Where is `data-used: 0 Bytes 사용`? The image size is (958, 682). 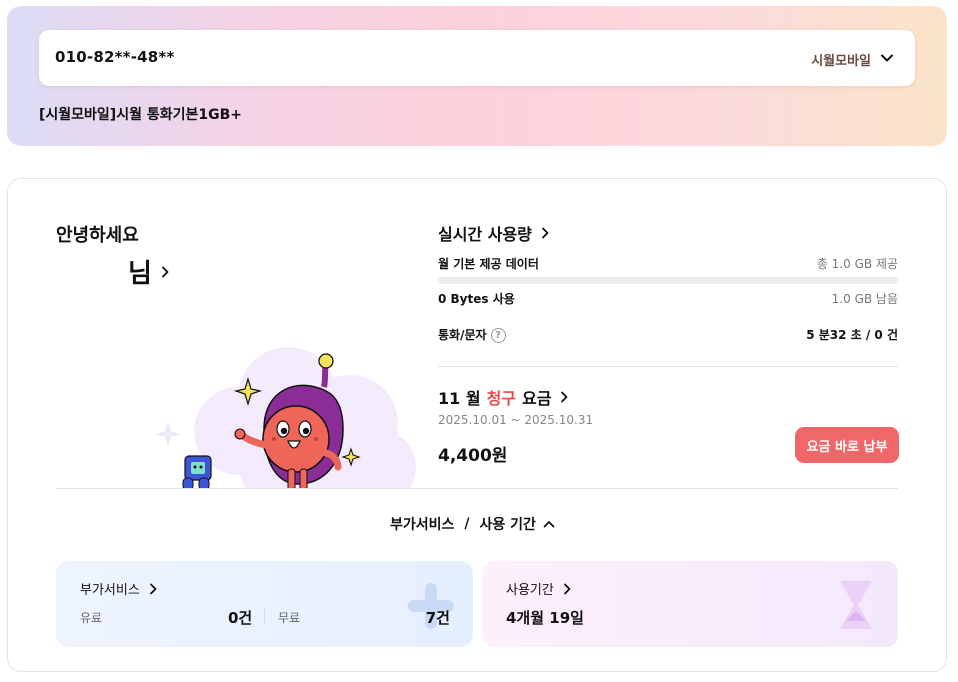
data-used: 0 Bytes 사용 is located at coordinates (476, 299).